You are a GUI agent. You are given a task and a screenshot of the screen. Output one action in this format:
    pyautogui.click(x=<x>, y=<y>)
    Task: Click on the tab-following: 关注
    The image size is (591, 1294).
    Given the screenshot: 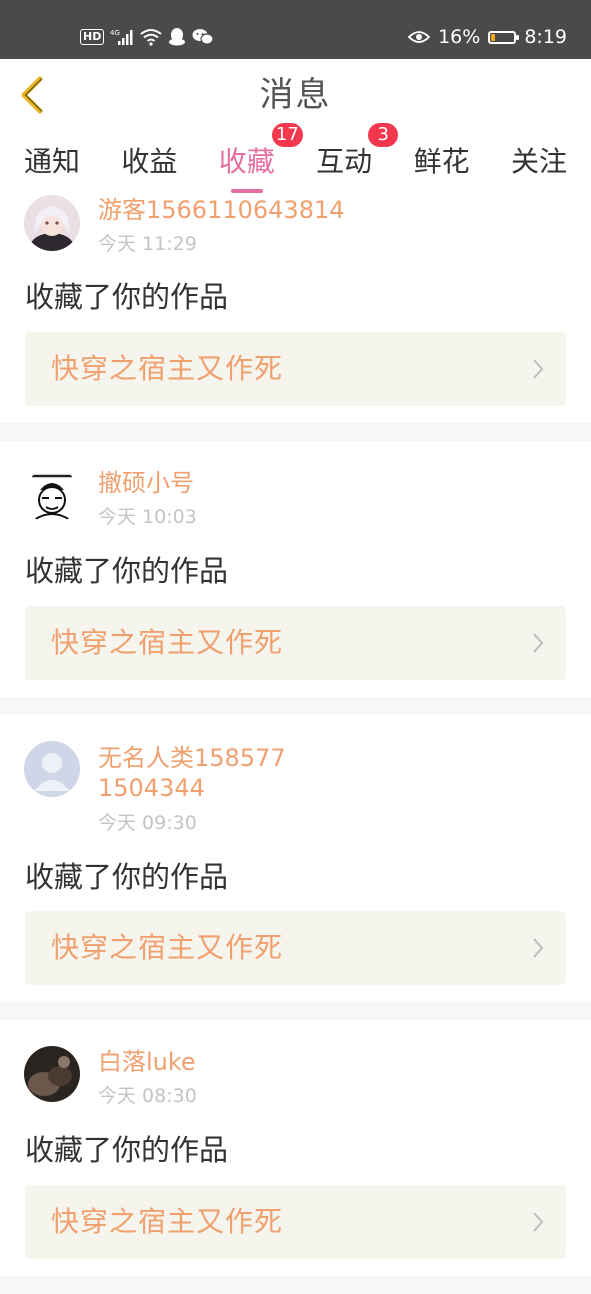 What is the action you would take?
    pyautogui.click(x=539, y=163)
    